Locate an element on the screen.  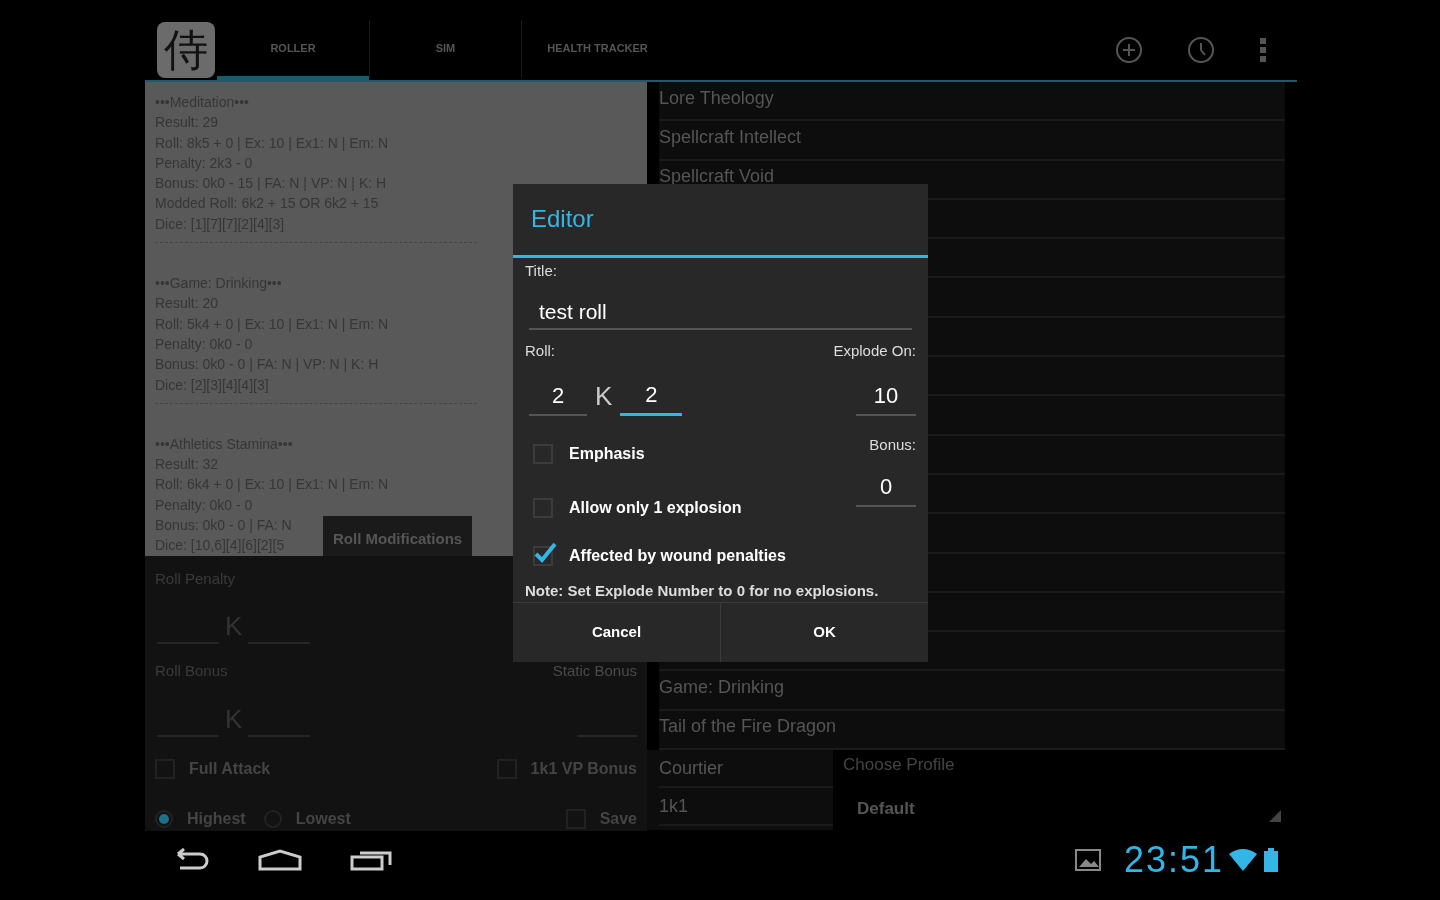
field-label: Title: is located at coordinates (541, 270).